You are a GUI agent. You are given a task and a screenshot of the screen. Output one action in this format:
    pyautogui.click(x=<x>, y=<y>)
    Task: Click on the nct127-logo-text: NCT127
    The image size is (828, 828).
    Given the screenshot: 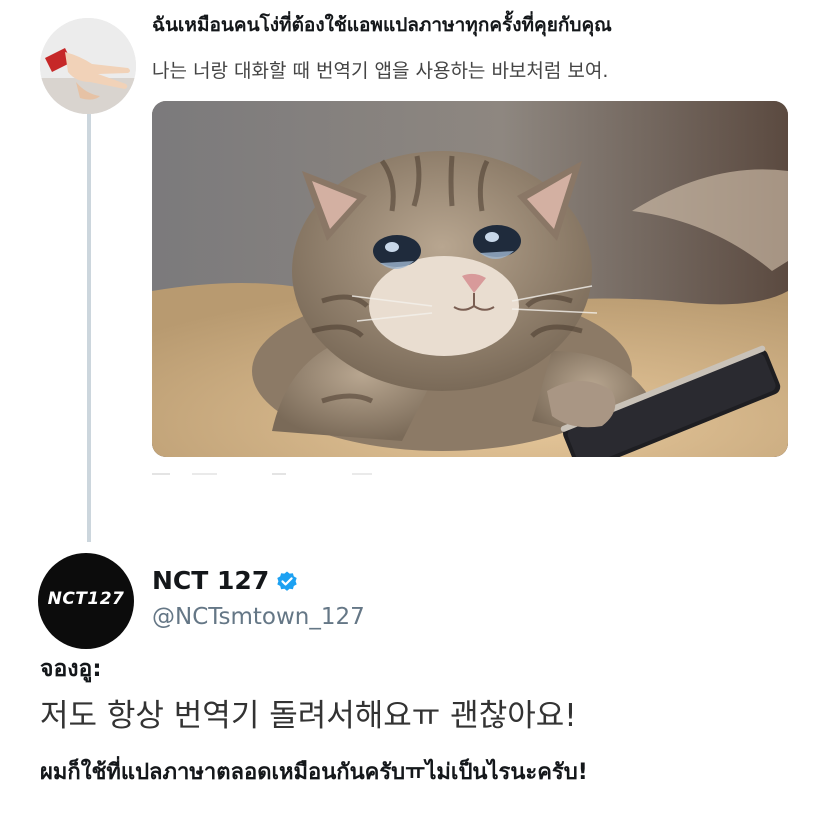 What is the action you would take?
    pyautogui.click(x=86, y=599)
    